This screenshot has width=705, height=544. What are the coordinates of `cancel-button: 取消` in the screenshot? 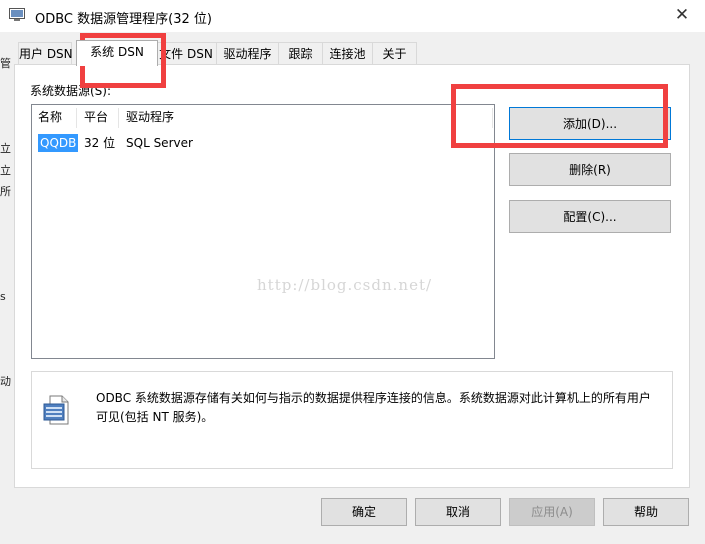 It's located at (458, 512).